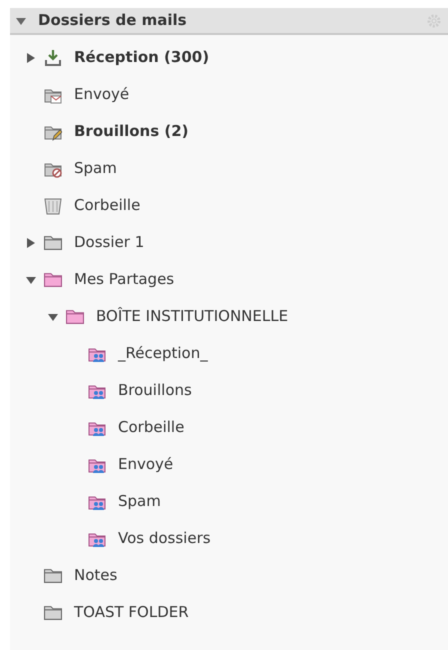  Describe the element at coordinates (192, 316) in the screenshot. I see `folder-label: BOÎTE INSTITUTIONNELLE` at that location.